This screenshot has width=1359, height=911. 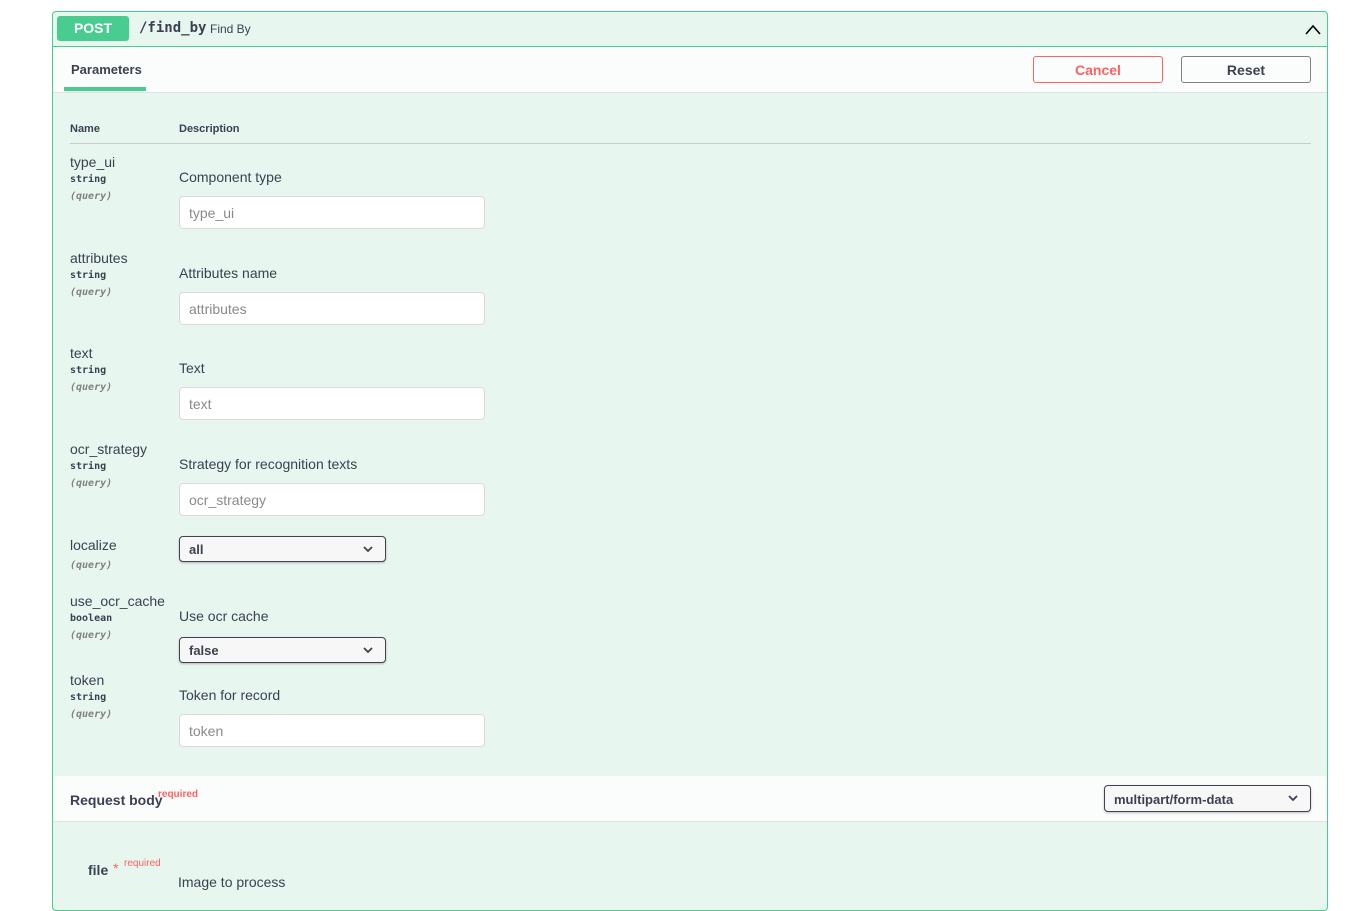 I want to click on required-star: *, so click(x=116, y=868).